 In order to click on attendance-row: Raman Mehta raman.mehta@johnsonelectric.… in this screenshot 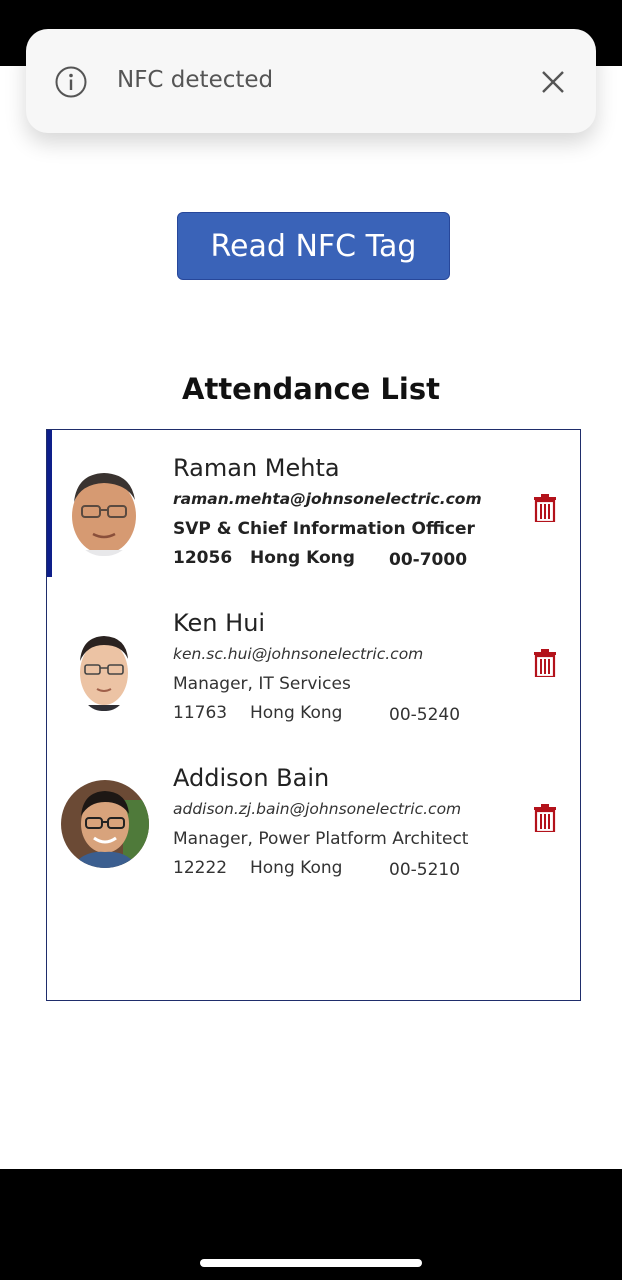, I will do `click(313, 507)`.